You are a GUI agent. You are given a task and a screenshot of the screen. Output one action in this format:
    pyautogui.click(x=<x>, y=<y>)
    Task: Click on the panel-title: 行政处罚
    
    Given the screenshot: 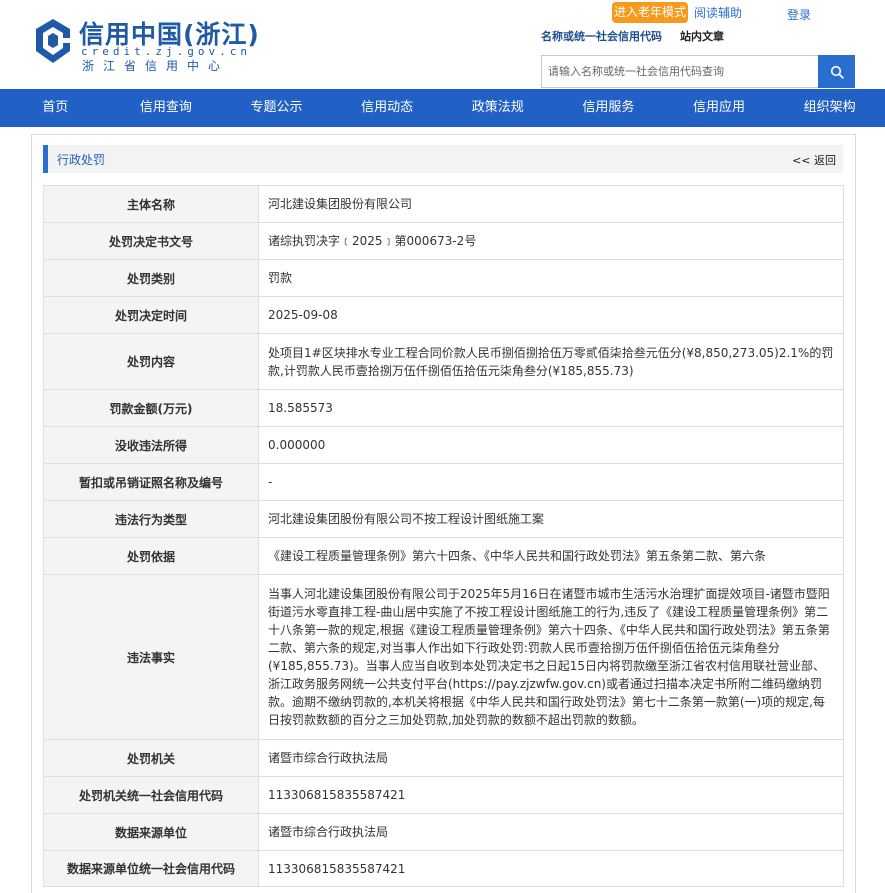 What is the action you would take?
    pyautogui.click(x=81, y=160)
    